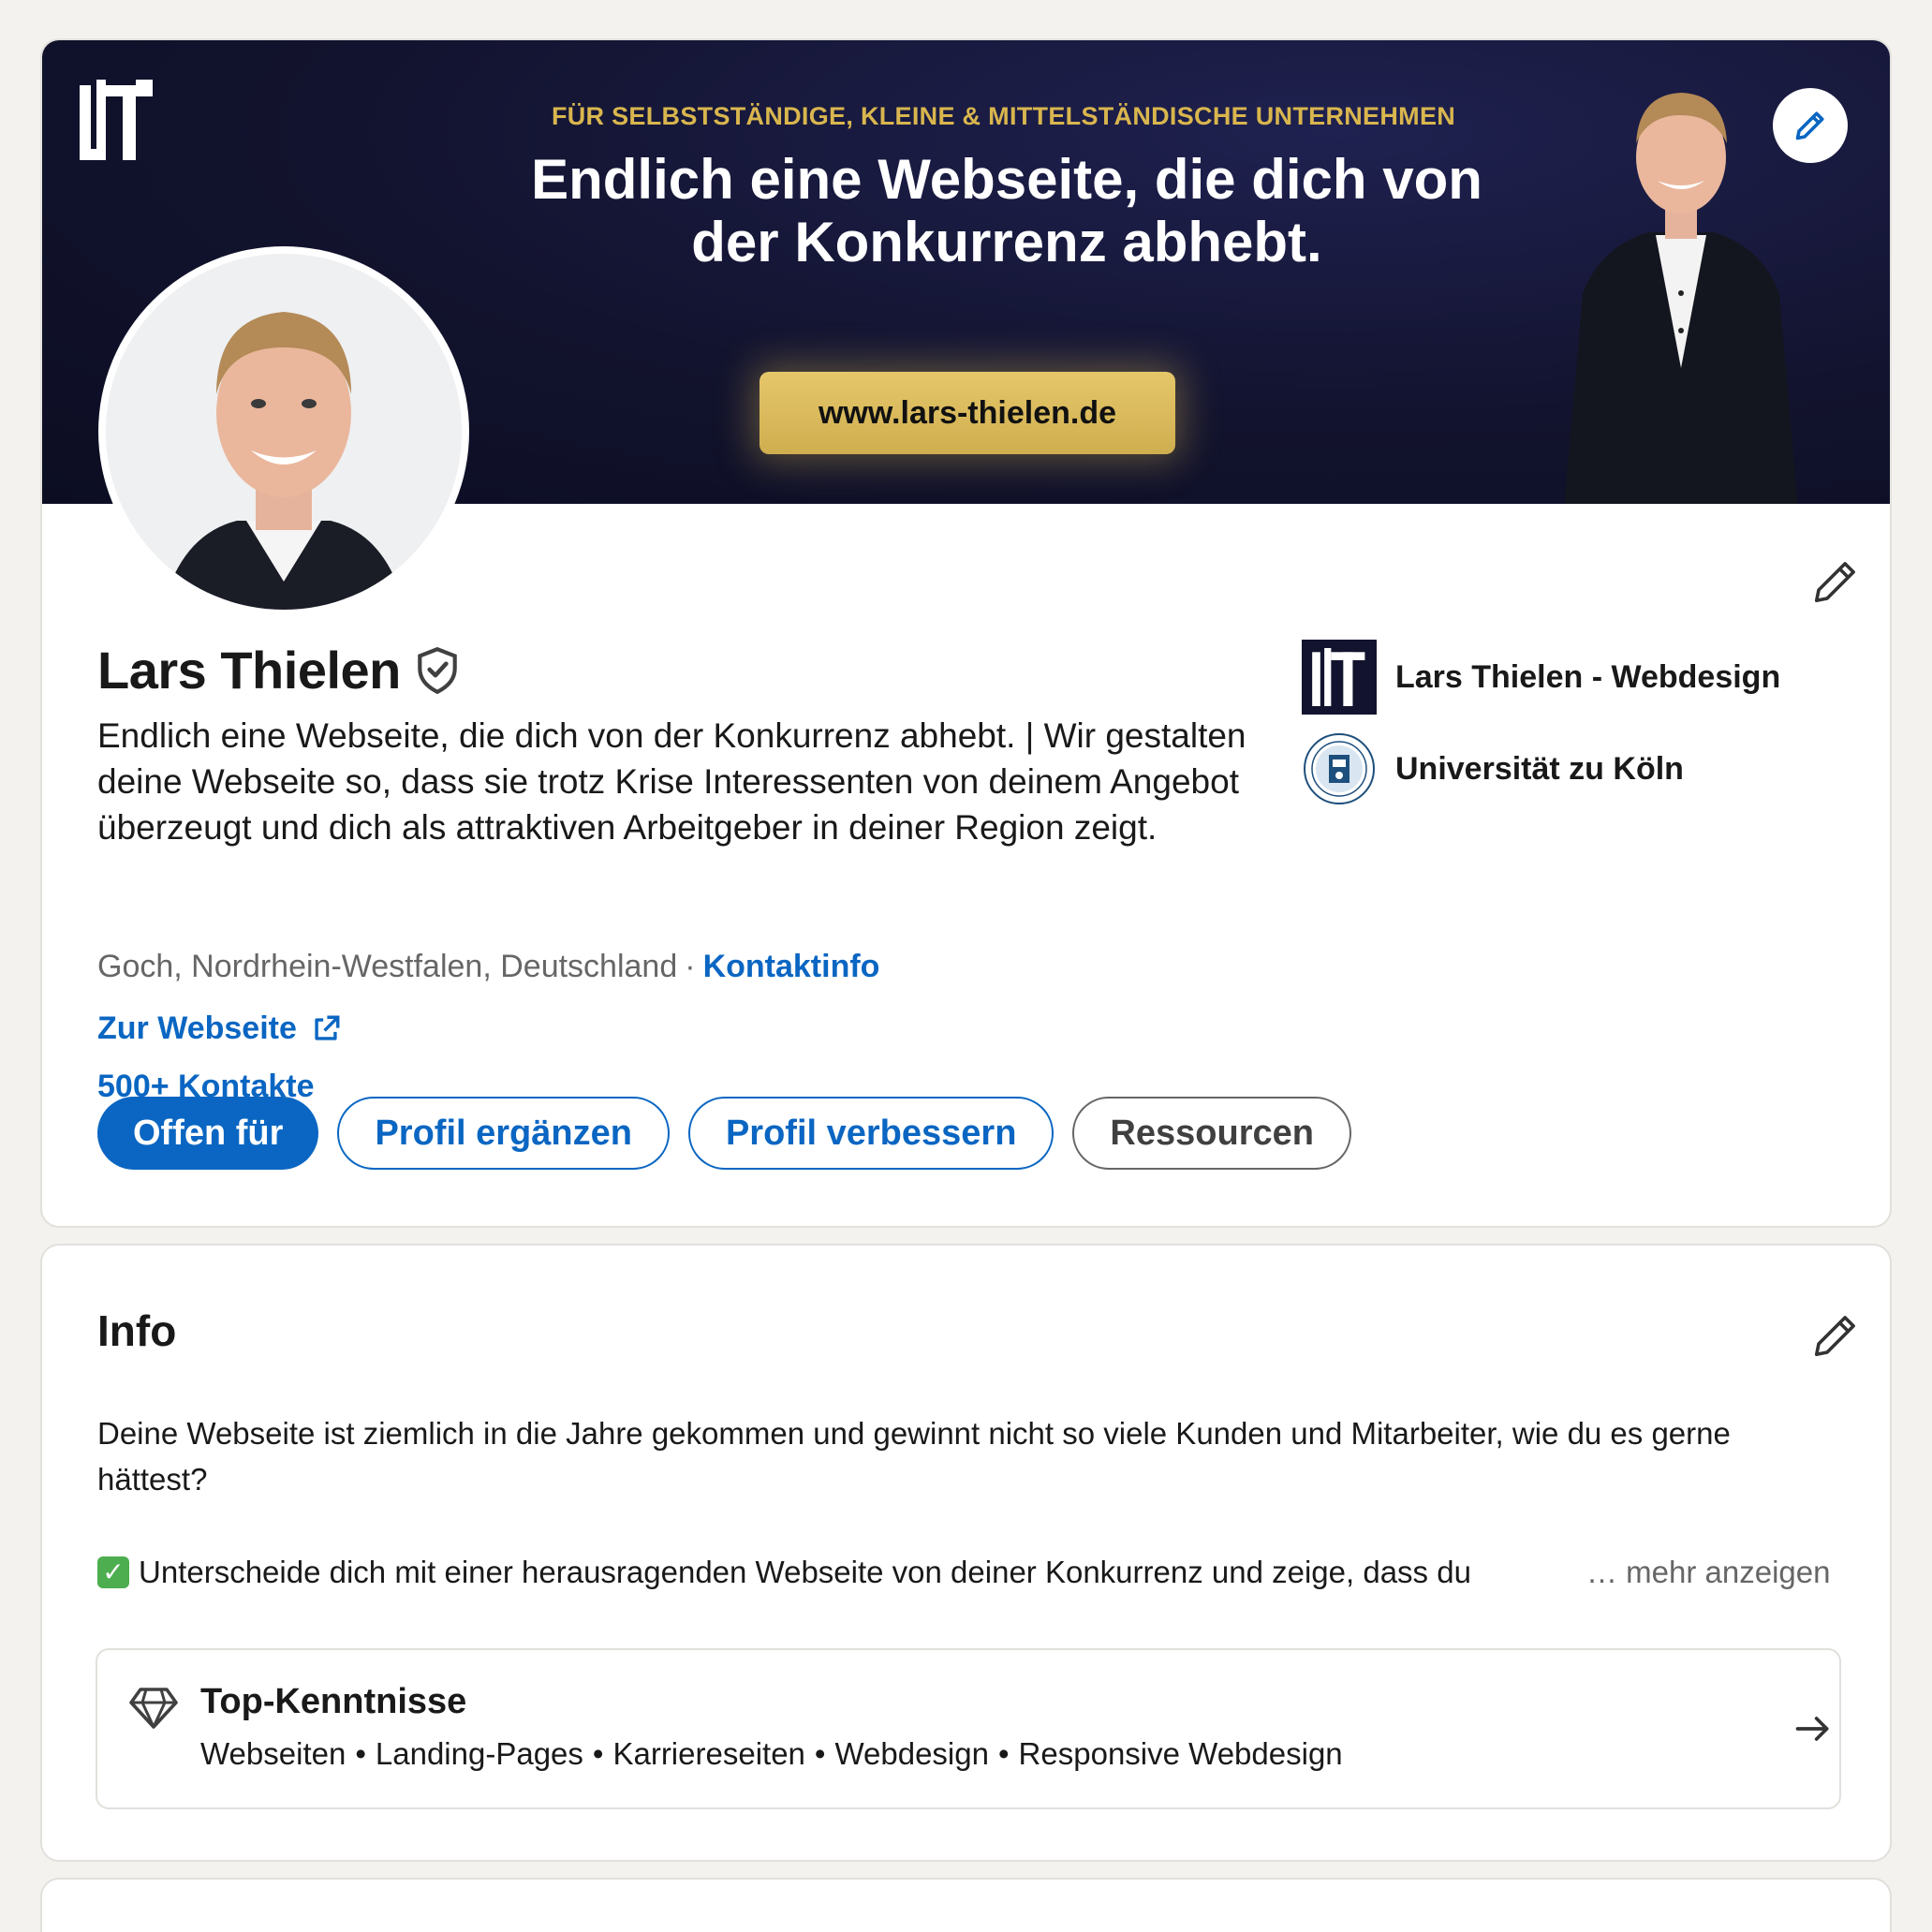  What do you see at coordinates (708, 1753) in the screenshot?
I see `skill-item: Karriereseiten` at bounding box center [708, 1753].